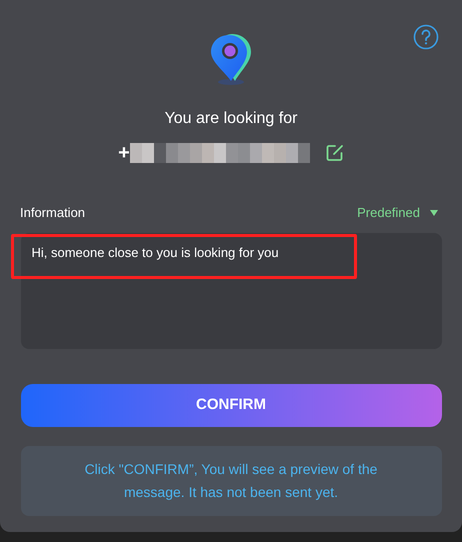 Image resolution: width=462 pixels, height=542 pixels. What do you see at coordinates (155, 252) in the screenshot?
I see `message-text: Hi, someone close to you is looking for you` at bounding box center [155, 252].